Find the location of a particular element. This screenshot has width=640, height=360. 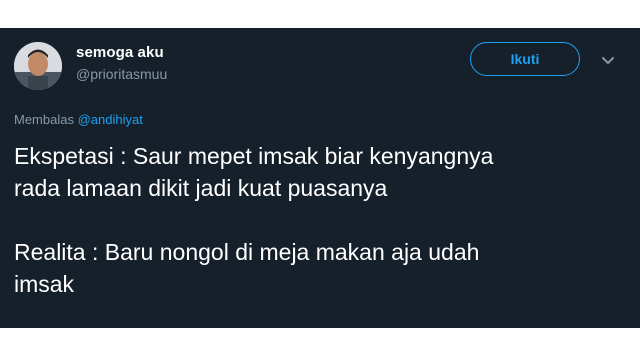

avatar-image is located at coordinates (38, 66).